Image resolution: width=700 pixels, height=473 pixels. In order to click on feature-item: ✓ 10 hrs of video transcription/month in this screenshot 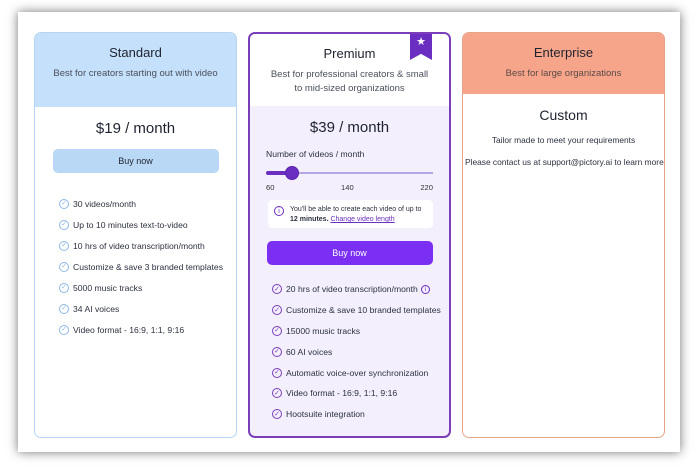, I will do `click(147, 245)`.